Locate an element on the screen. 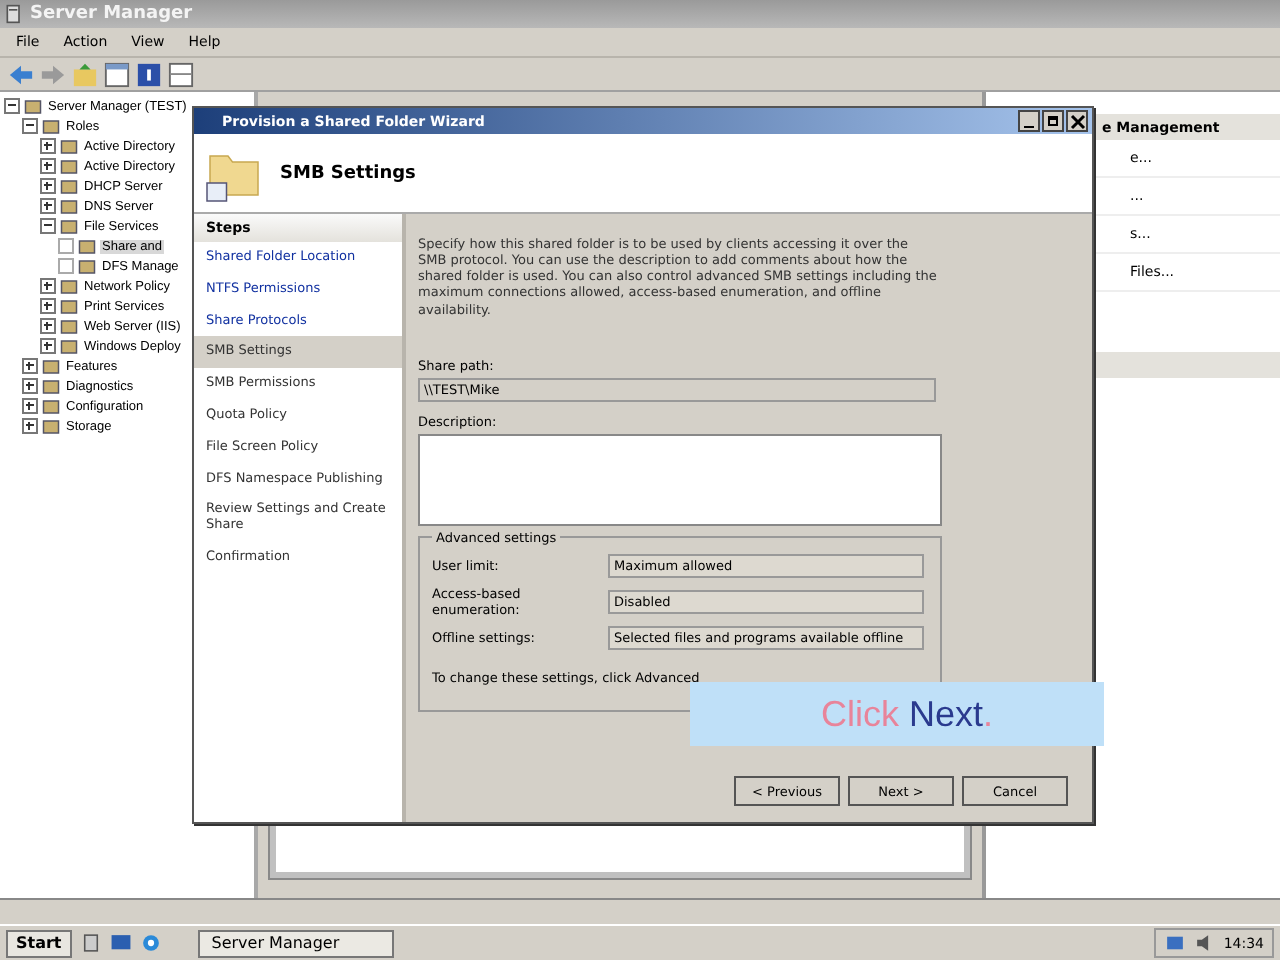 The width and height of the screenshot is (1280, 960). browser-icon is located at coordinates (150, 943).